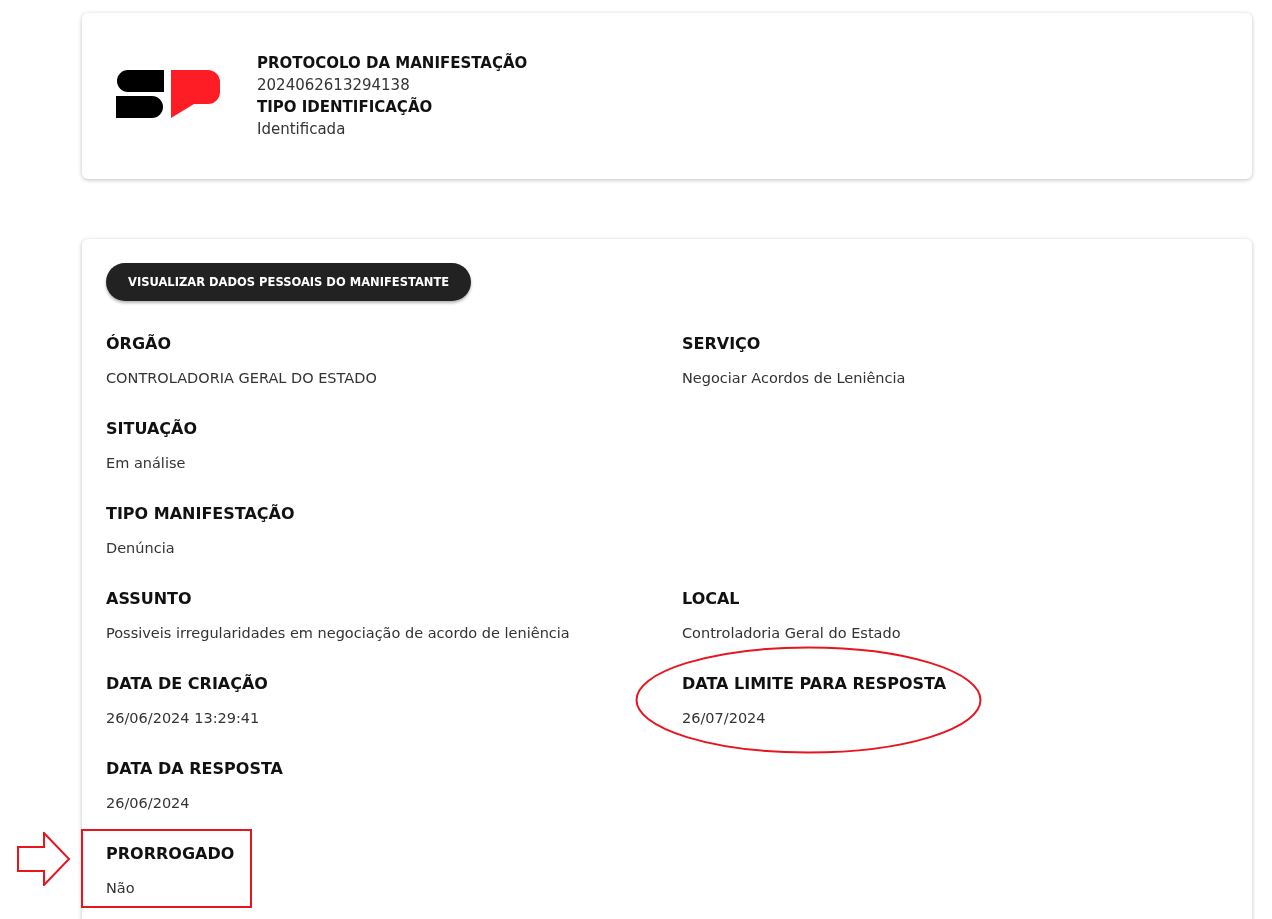 This screenshot has height=919, width=1272. What do you see at coordinates (139, 344) in the screenshot?
I see `field-label: ÓRGÃO` at bounding box center [139, 344].